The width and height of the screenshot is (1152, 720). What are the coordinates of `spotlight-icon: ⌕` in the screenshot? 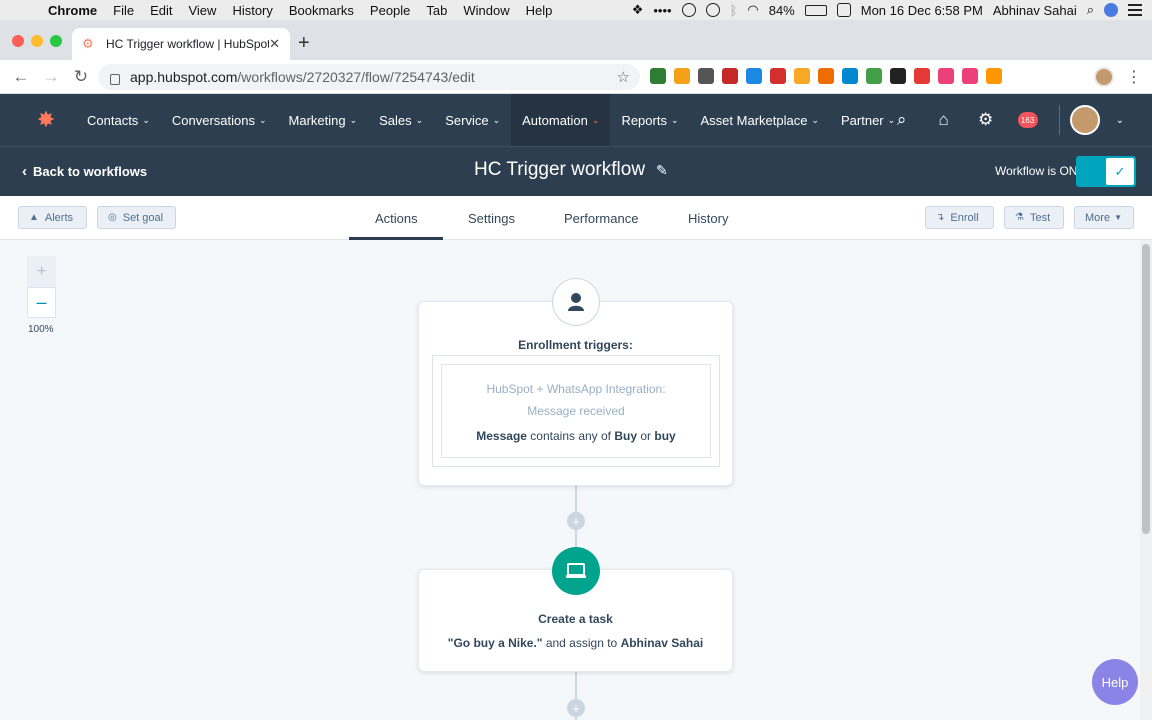 It's located at (1090, 10).